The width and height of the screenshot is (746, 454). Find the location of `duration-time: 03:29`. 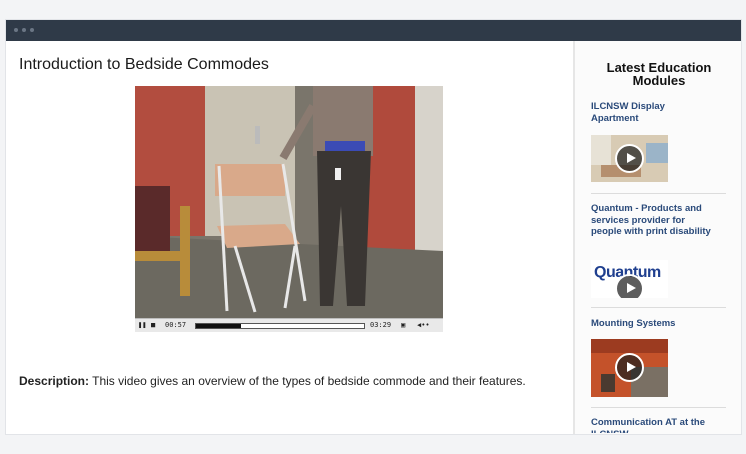

duration-time: 03:29 is located at coordinates (381, 325).